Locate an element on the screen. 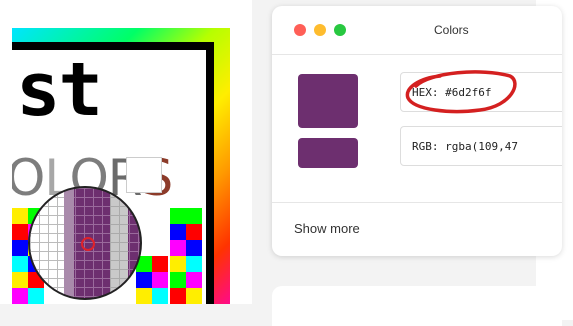  hex-annotation-circle is located at coordinates (461, 92).